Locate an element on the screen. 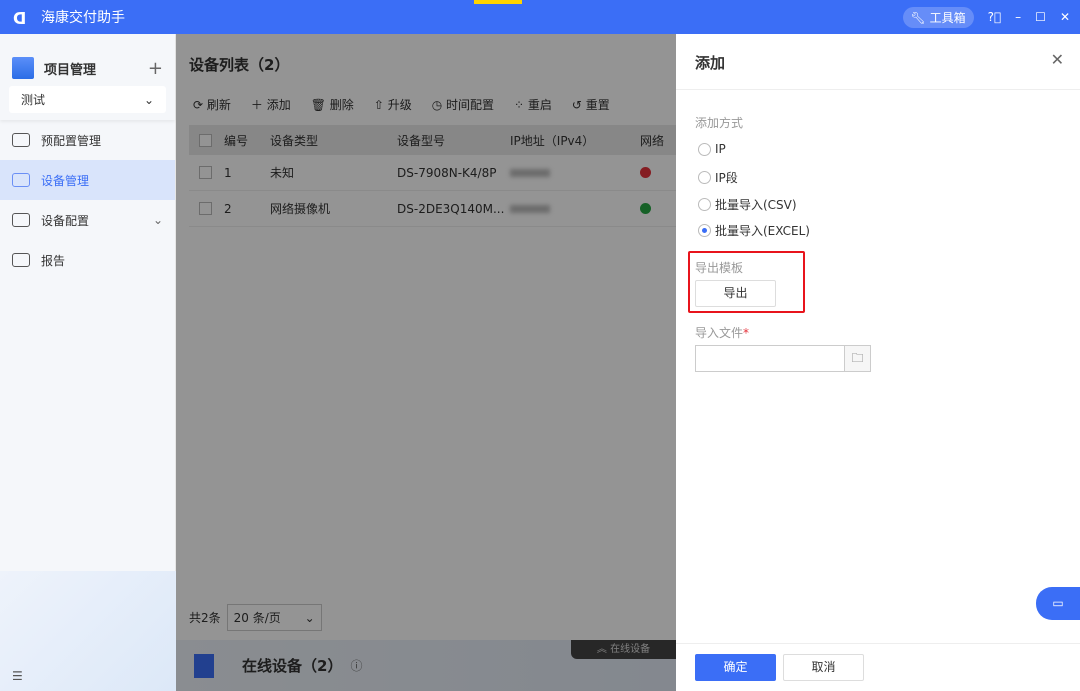 The height and width of the screenshot is (691, 1080). cancel-button: 取消 is located at coordinates (823, 667).